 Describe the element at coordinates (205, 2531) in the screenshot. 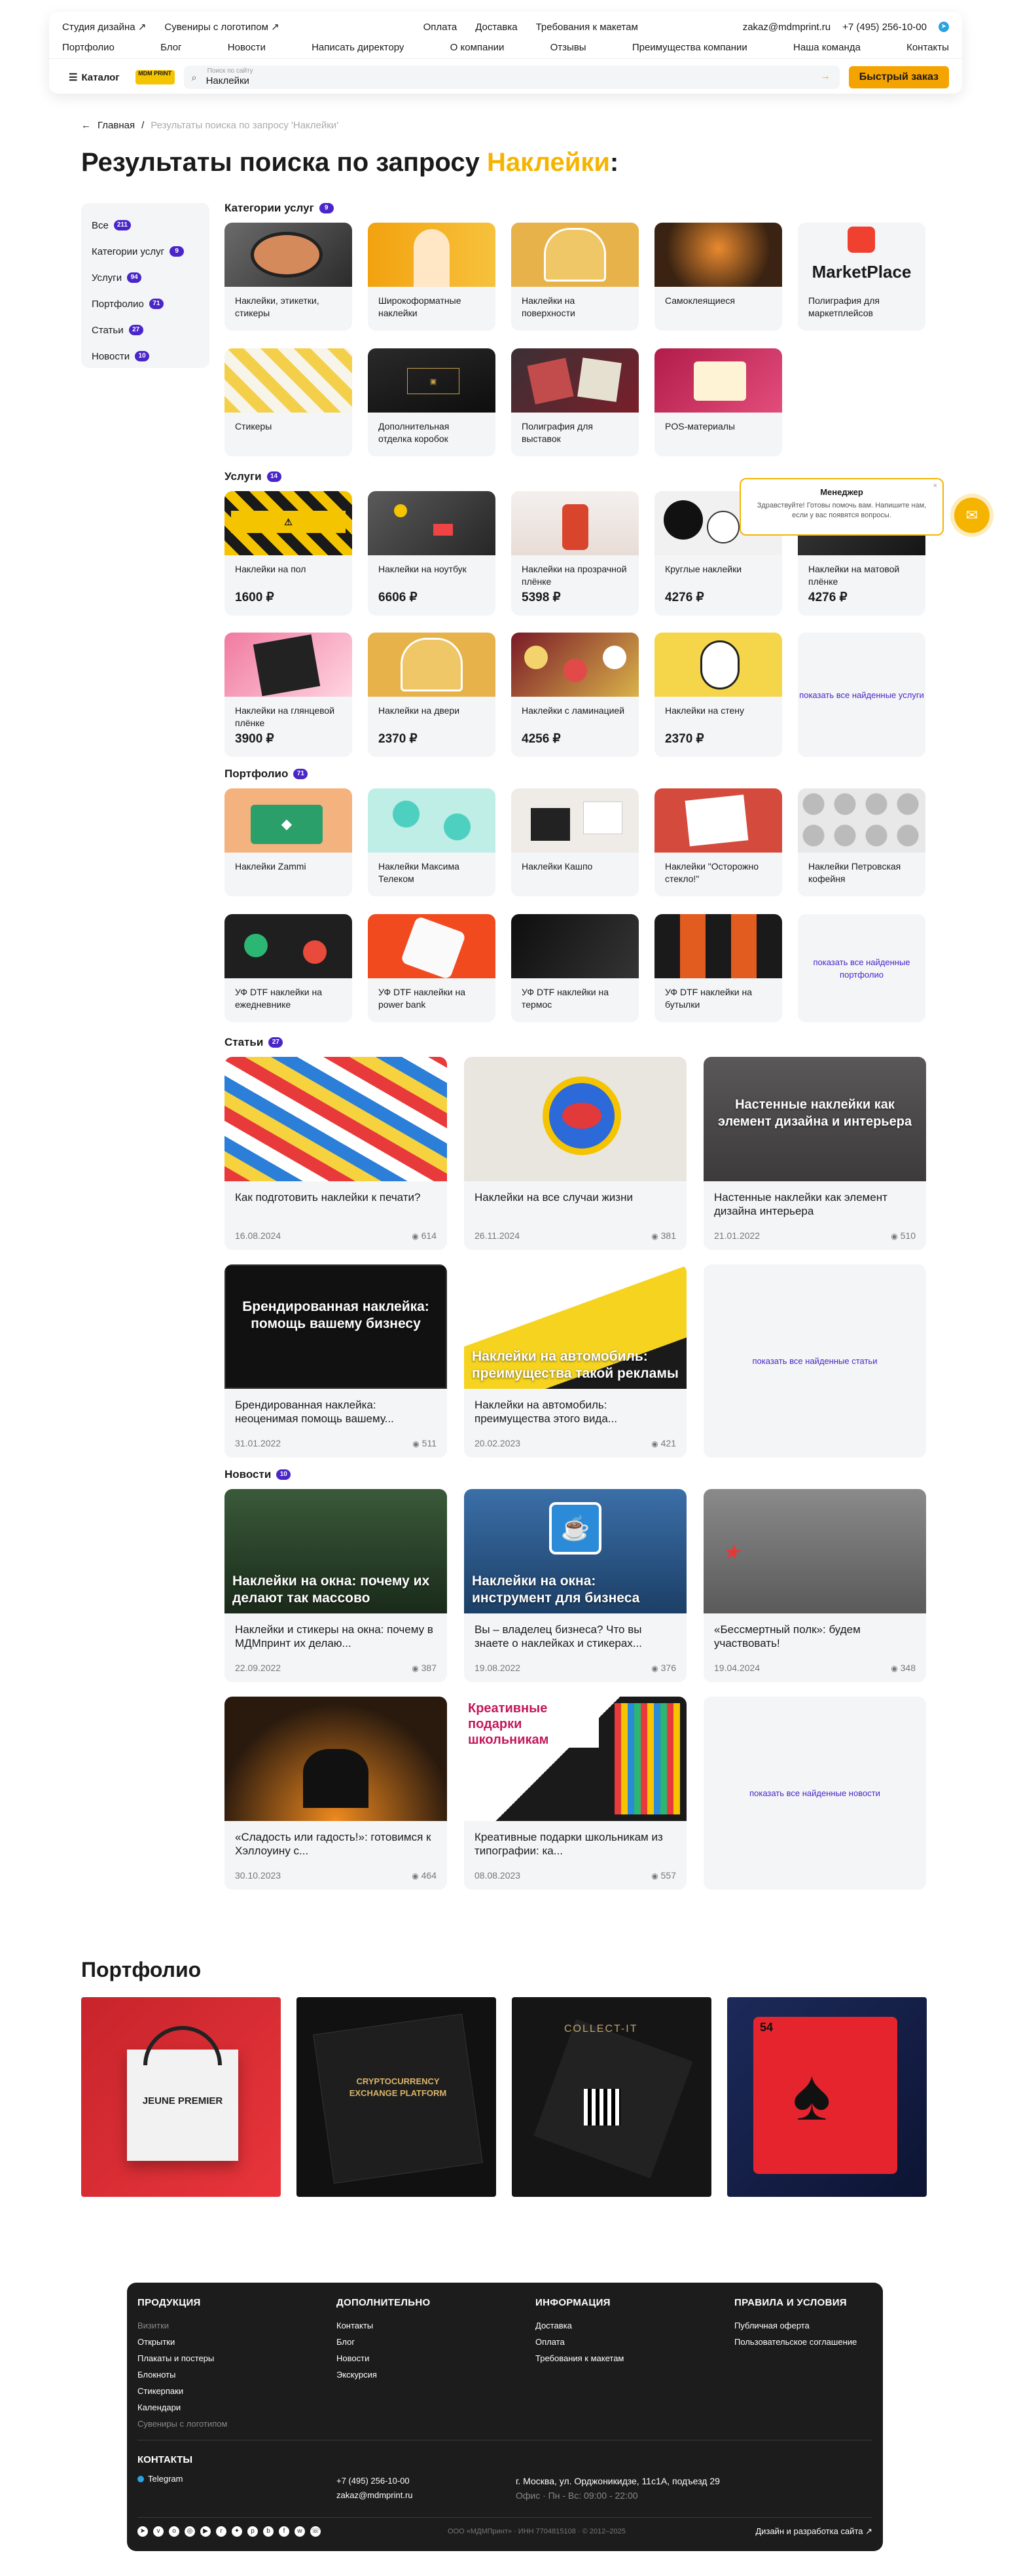

I see `youtube-icon: ▶` at that location.